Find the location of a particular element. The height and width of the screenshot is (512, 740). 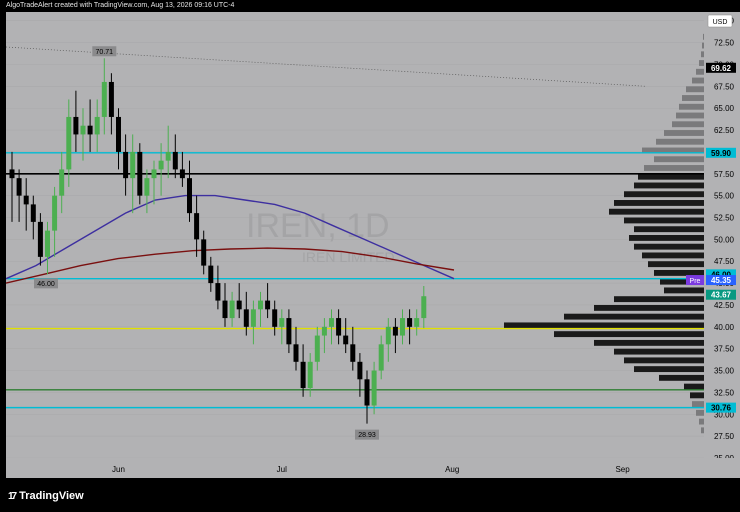

currency-button-label: USD is located at coordinates (720, 22).